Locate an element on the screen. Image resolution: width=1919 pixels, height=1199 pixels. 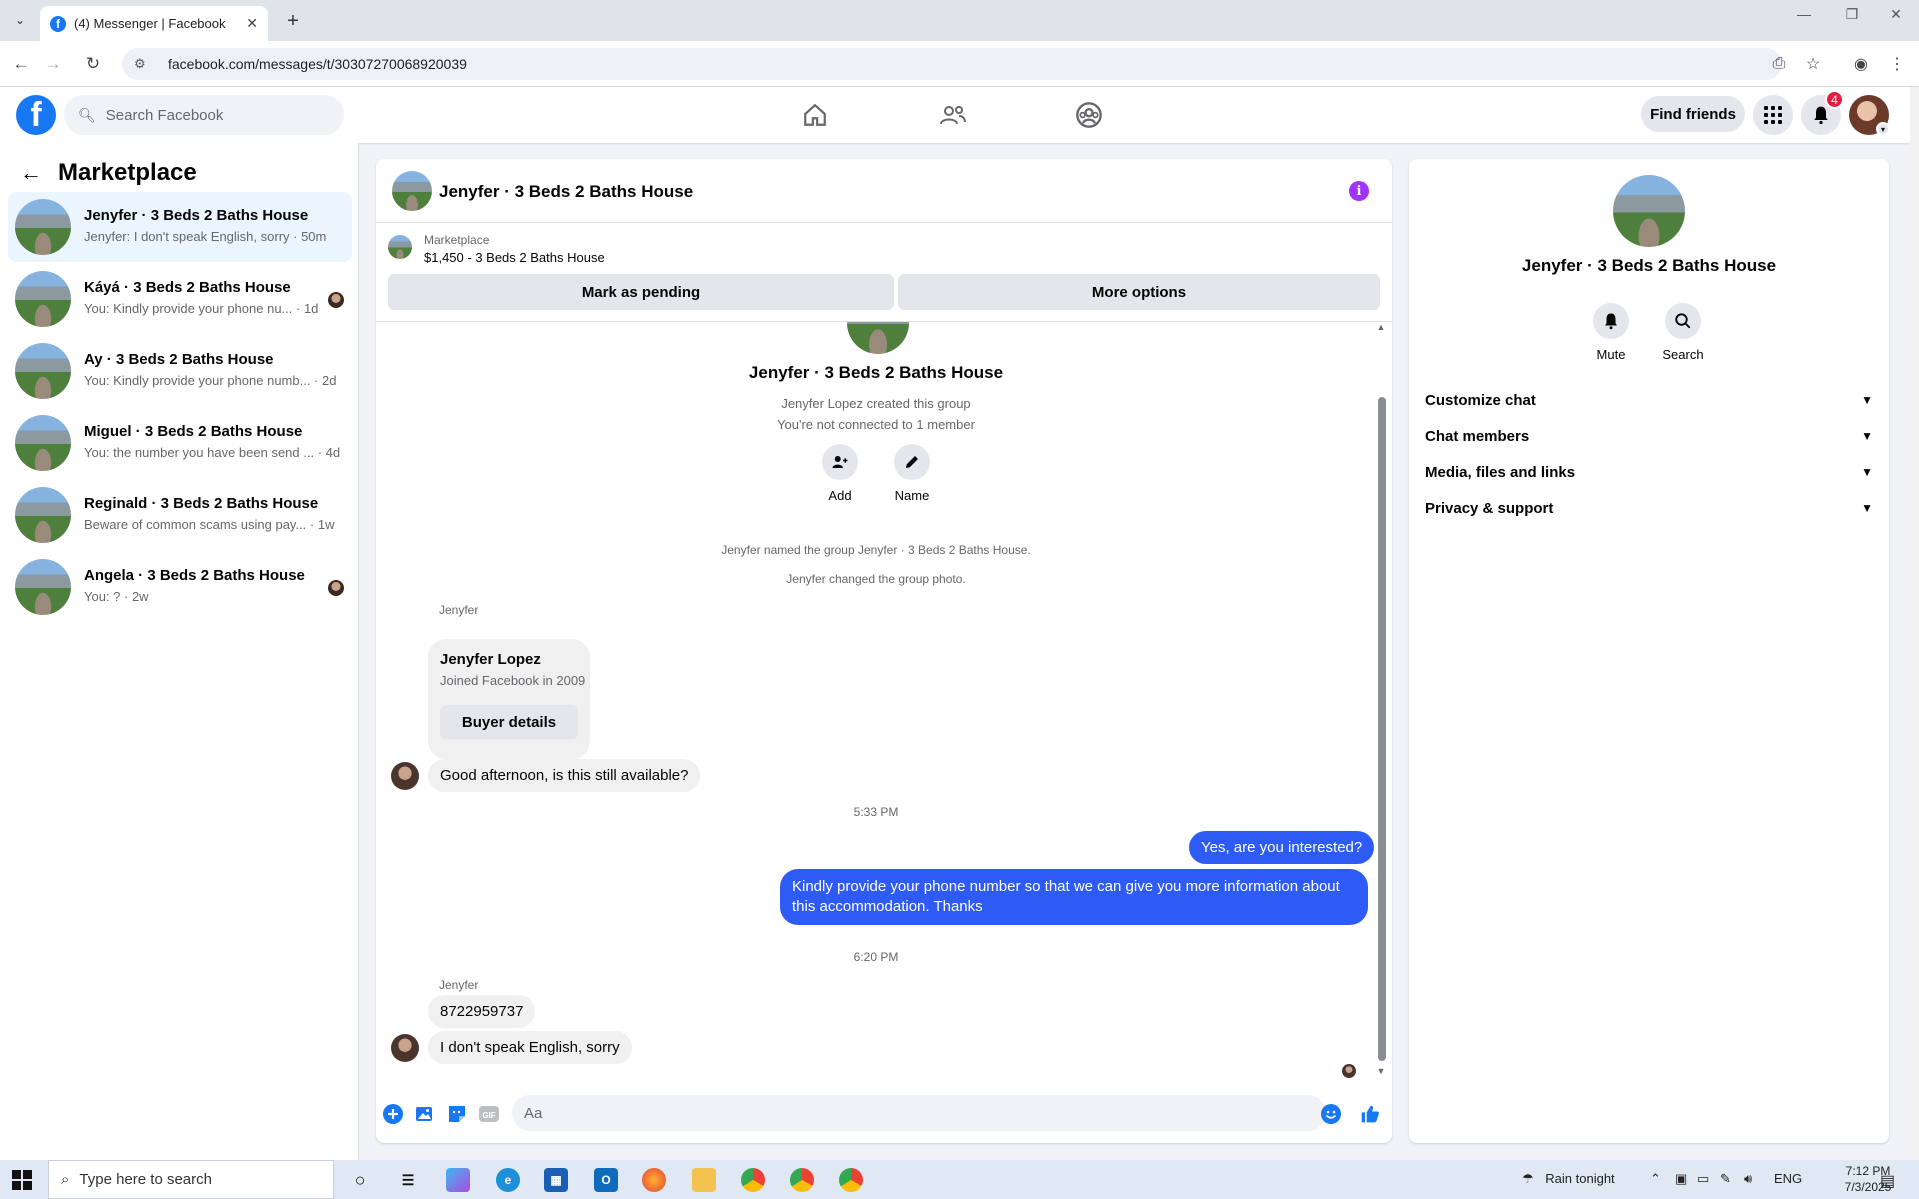
conversation-preview: Beware of common scams using pay... · 1w is located at coordinates (209, 524).